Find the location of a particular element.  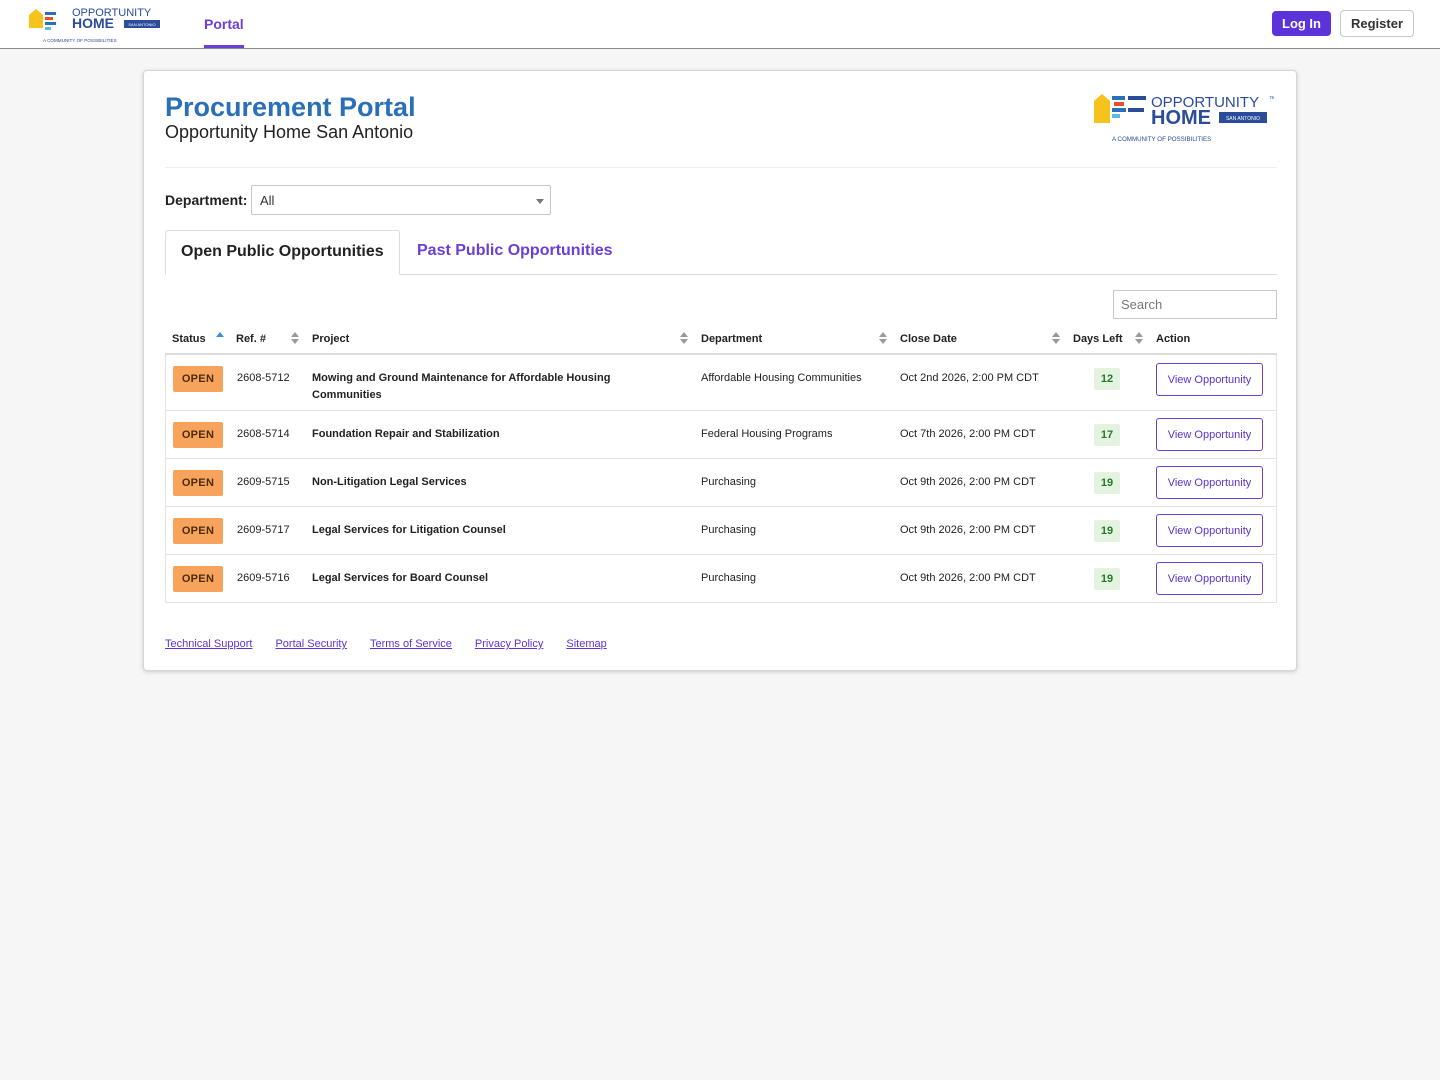

header-status: Status is located at coordinates (189, 339).